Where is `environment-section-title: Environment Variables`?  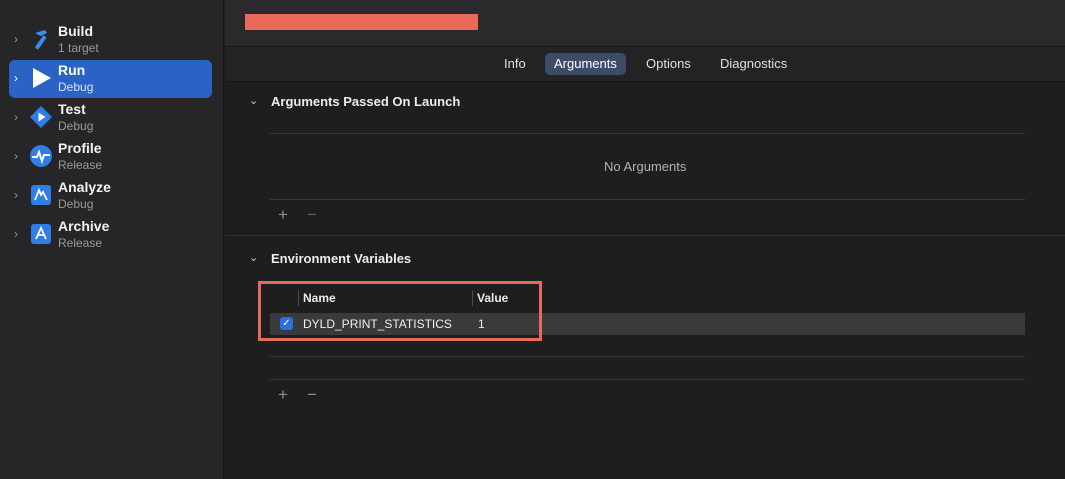
environment-section-title: Environment Variables is located at coordinates (341, 258).